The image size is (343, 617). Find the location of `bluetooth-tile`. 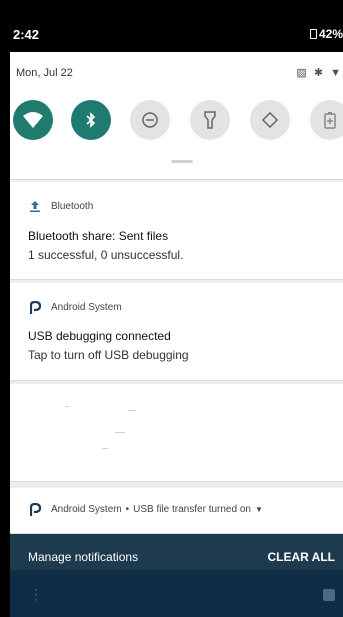

bluetooth-tile is located at coordinates (91, 120).